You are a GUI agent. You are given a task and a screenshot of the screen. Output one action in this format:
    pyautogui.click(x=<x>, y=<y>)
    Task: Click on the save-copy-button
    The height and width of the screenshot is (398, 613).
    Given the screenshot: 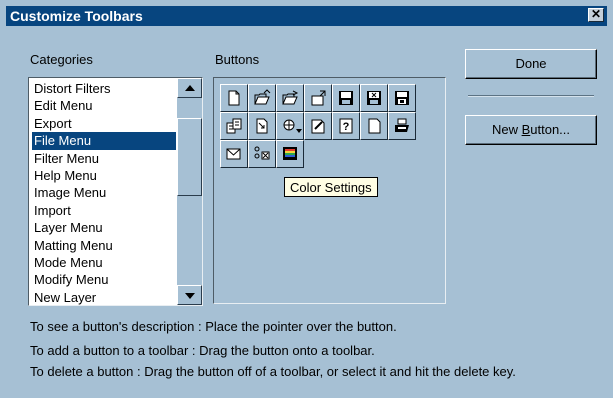 What is the action you would take?
    pyautogui.click(x=402, y=98)
    